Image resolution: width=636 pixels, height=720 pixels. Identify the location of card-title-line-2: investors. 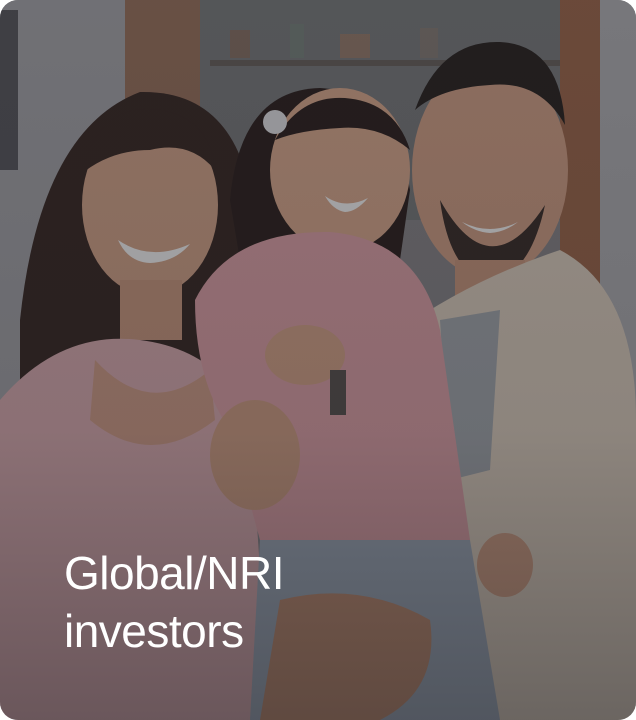
(154, 631).